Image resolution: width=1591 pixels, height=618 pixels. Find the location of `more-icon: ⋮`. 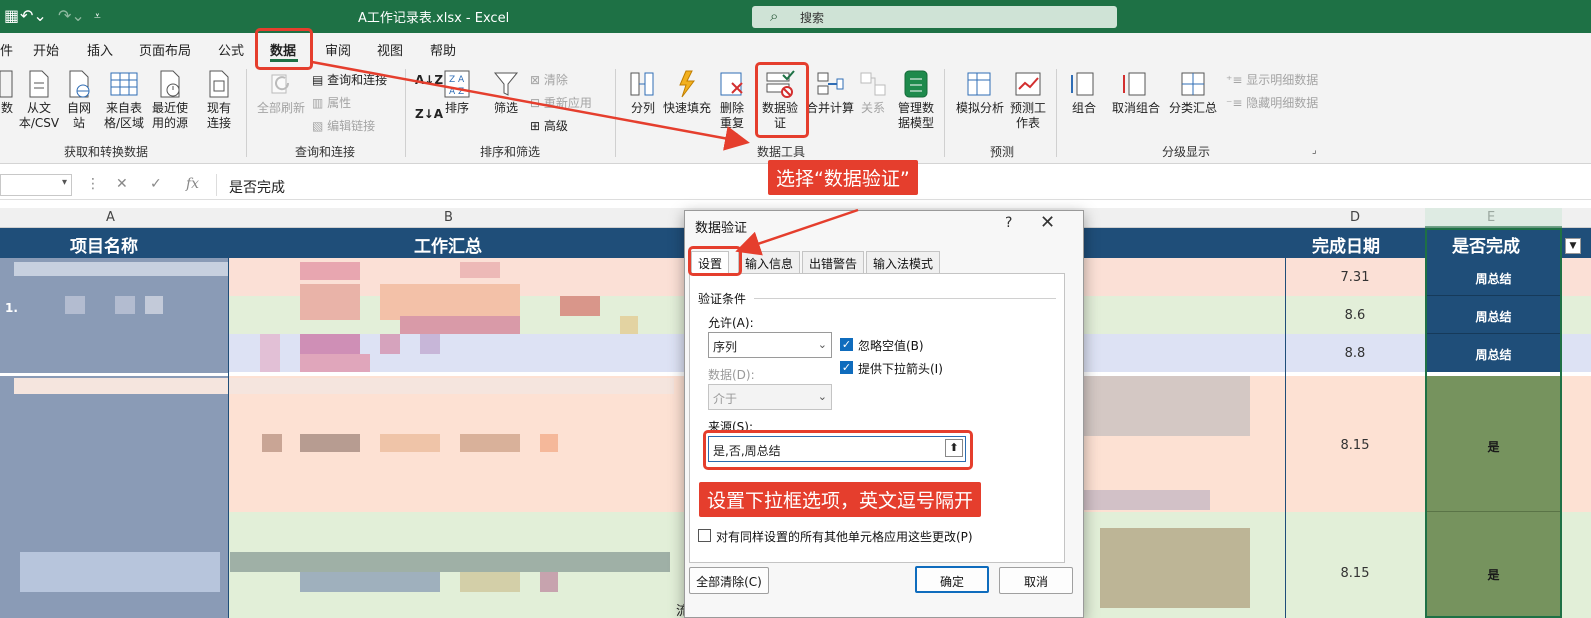

more-icon: ⋮ is located at coordinates (93, 184).